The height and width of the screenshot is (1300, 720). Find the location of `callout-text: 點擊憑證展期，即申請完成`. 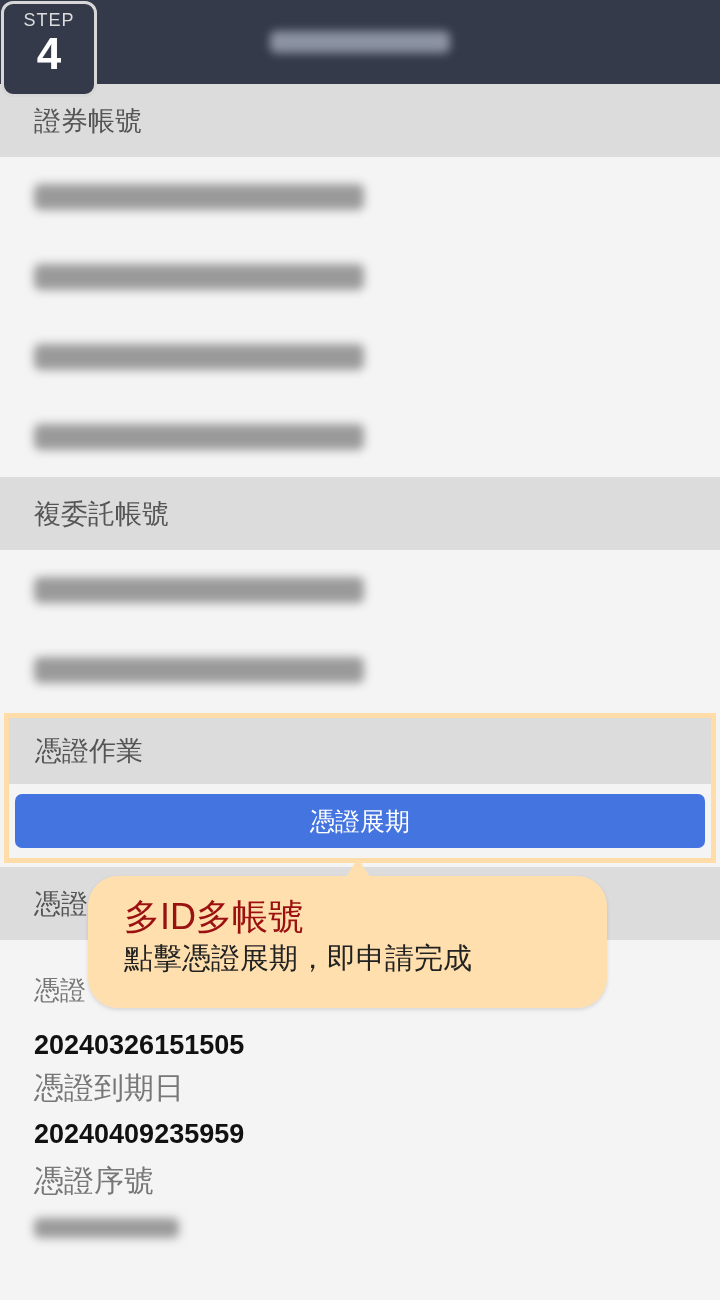

callout-text: 點擊憑證展期，即申請完成 is located at coordinates (298, 958).